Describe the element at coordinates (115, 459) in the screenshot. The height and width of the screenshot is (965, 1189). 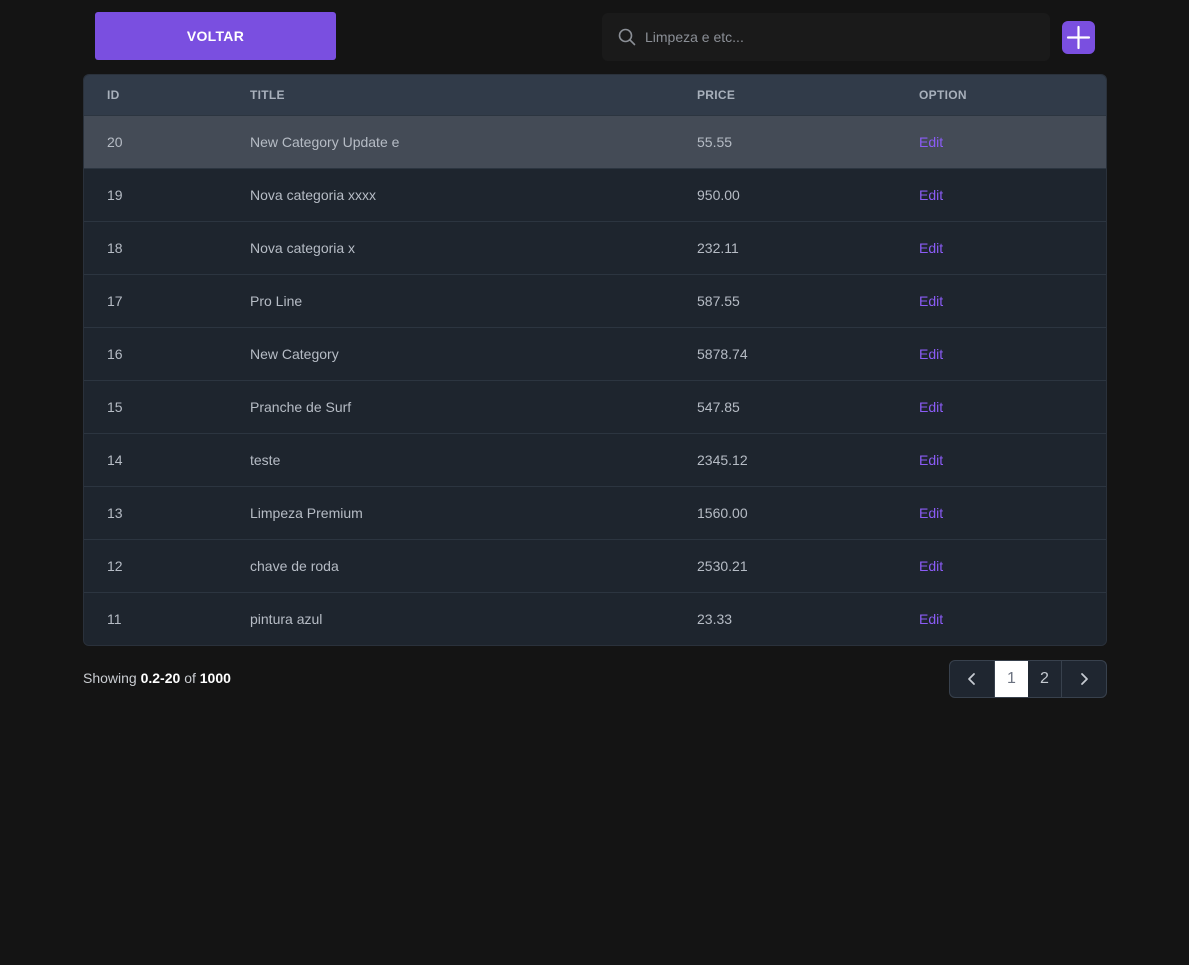
I see `cell-id: 14` at that location.